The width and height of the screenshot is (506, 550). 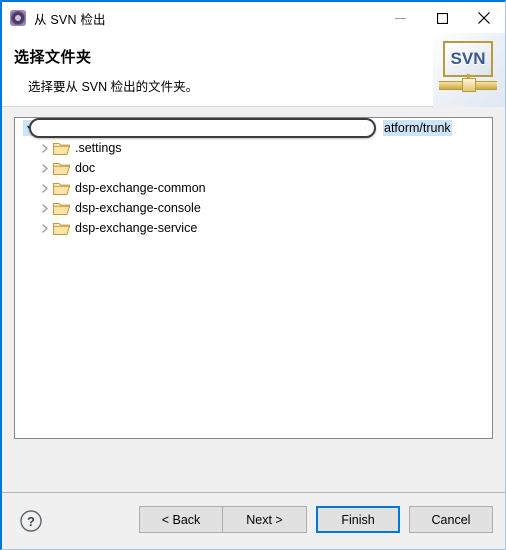 I want to click on window-controls, so click(x=442, y=18).